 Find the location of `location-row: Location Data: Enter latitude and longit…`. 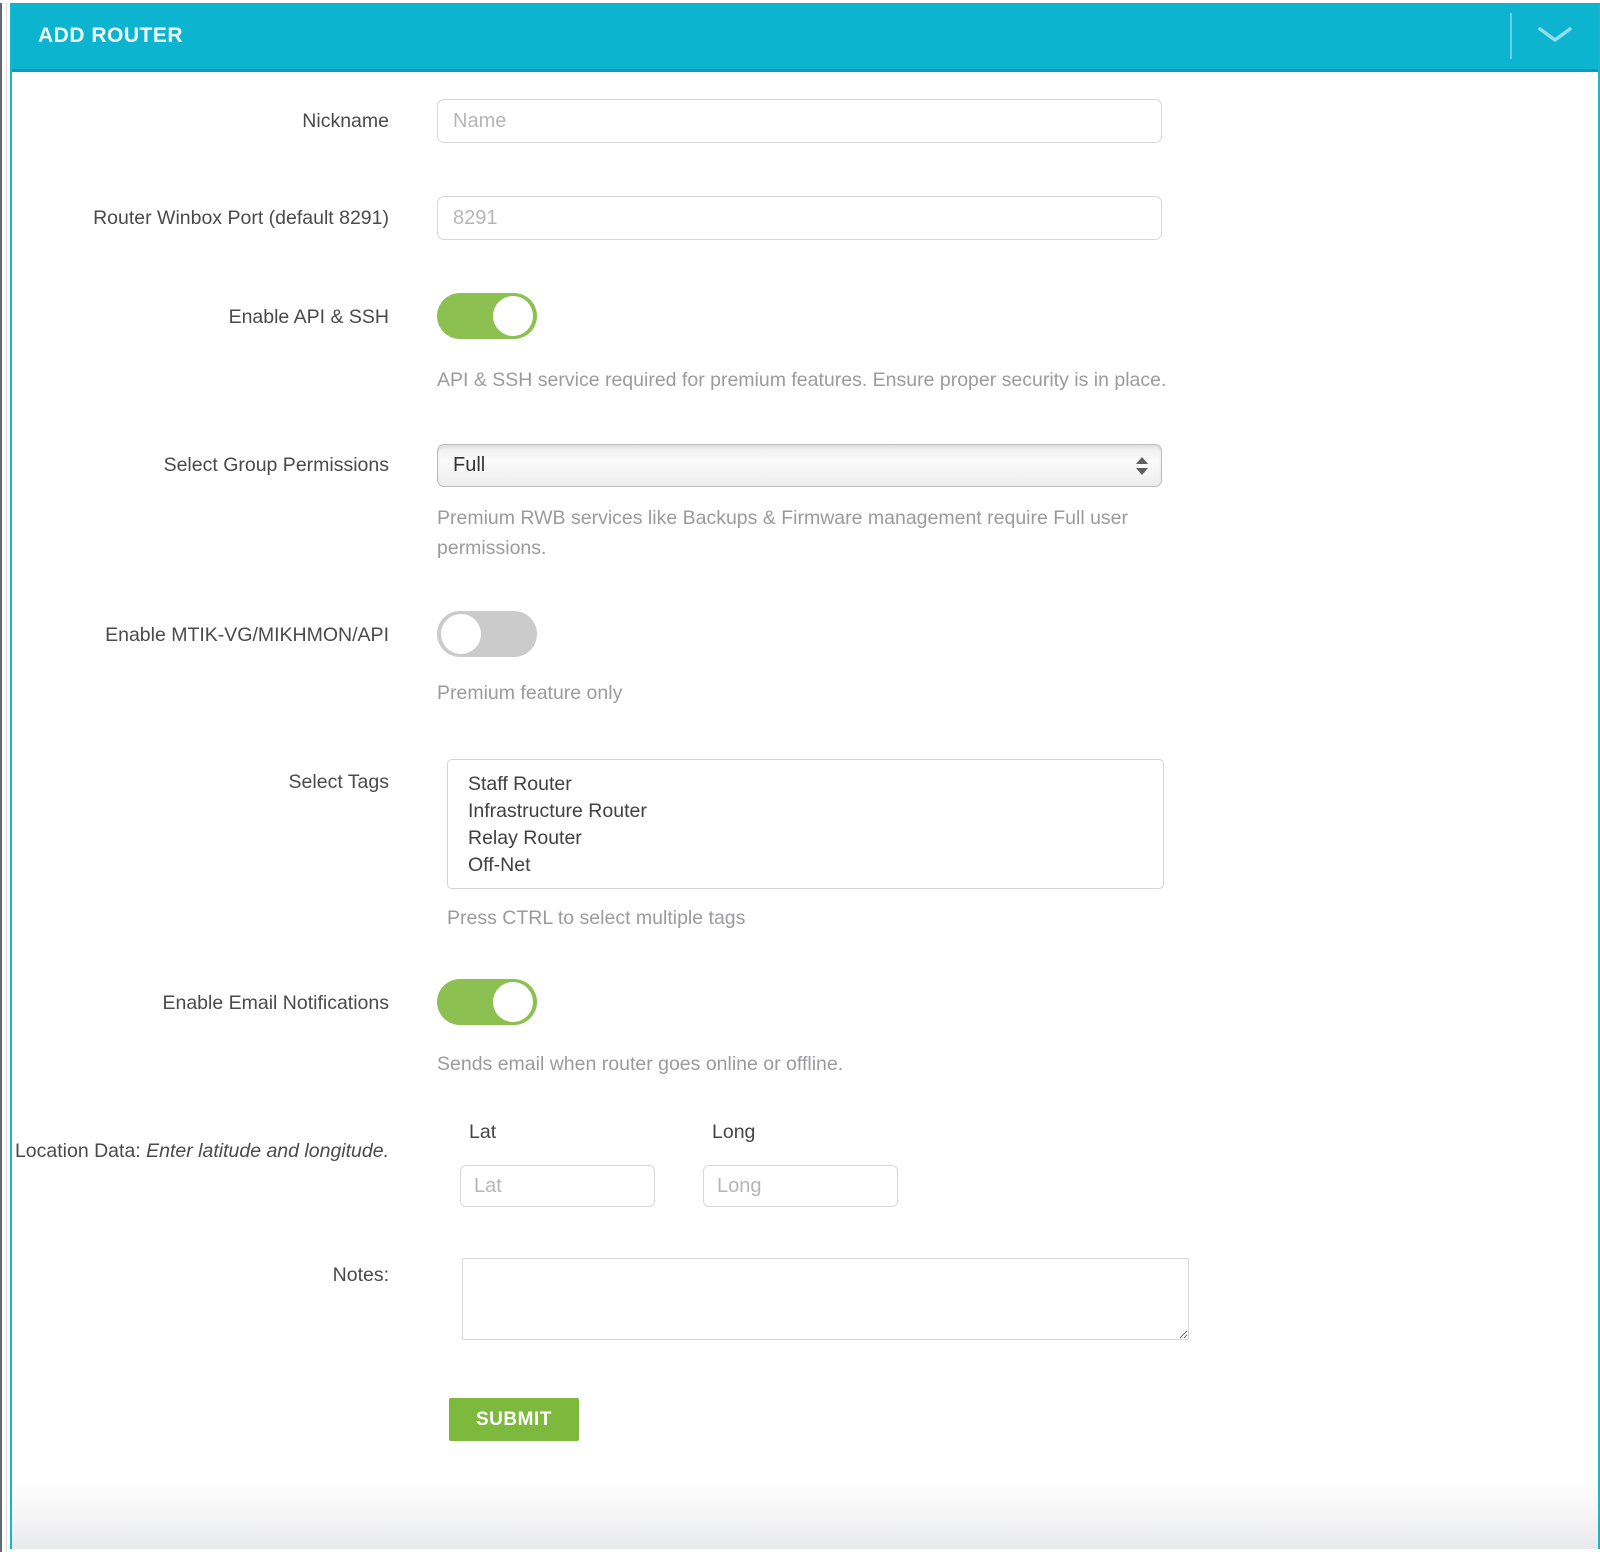

location-row: Location Data: Enter latitude and longit… is located at coordinates (805, 1163).